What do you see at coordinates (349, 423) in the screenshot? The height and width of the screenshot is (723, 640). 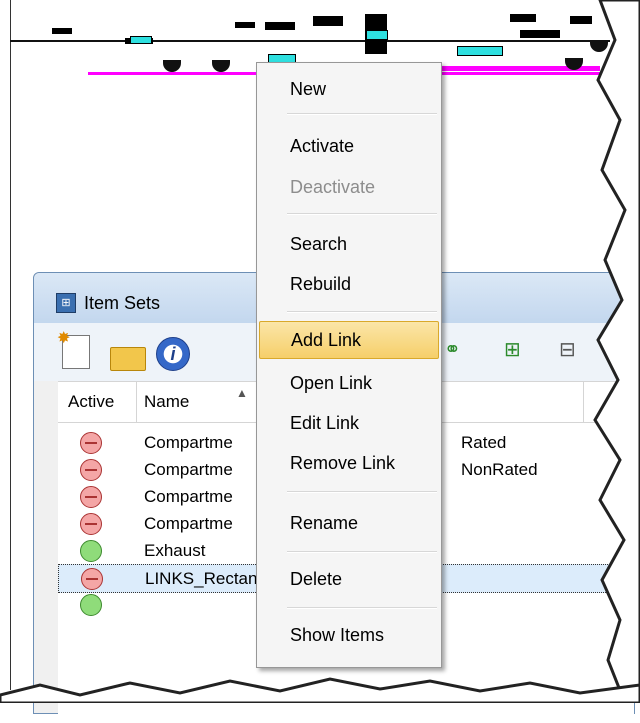 I see `menu-item-edit-link: Edit Link` at bounding box center [349, 423].